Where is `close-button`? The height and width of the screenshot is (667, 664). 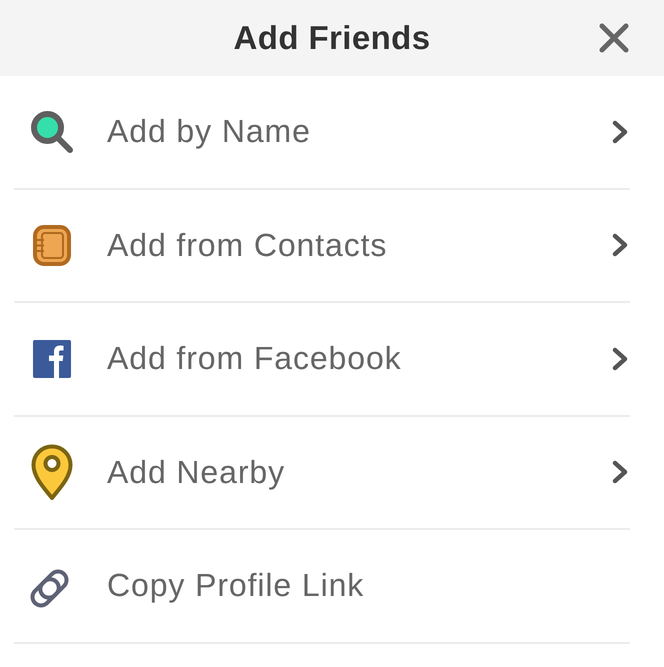 close-button is located at coordinates (614, 38).